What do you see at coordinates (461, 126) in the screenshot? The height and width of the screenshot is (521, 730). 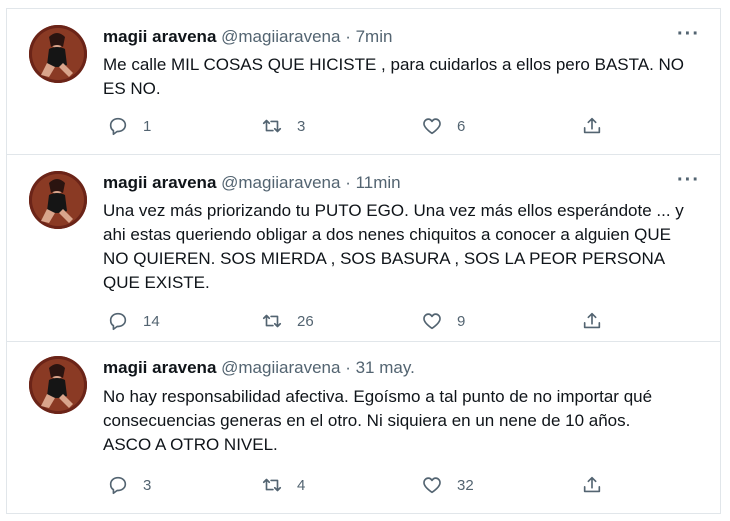 I see `like-count: 6` at bounding box center [461, 126].